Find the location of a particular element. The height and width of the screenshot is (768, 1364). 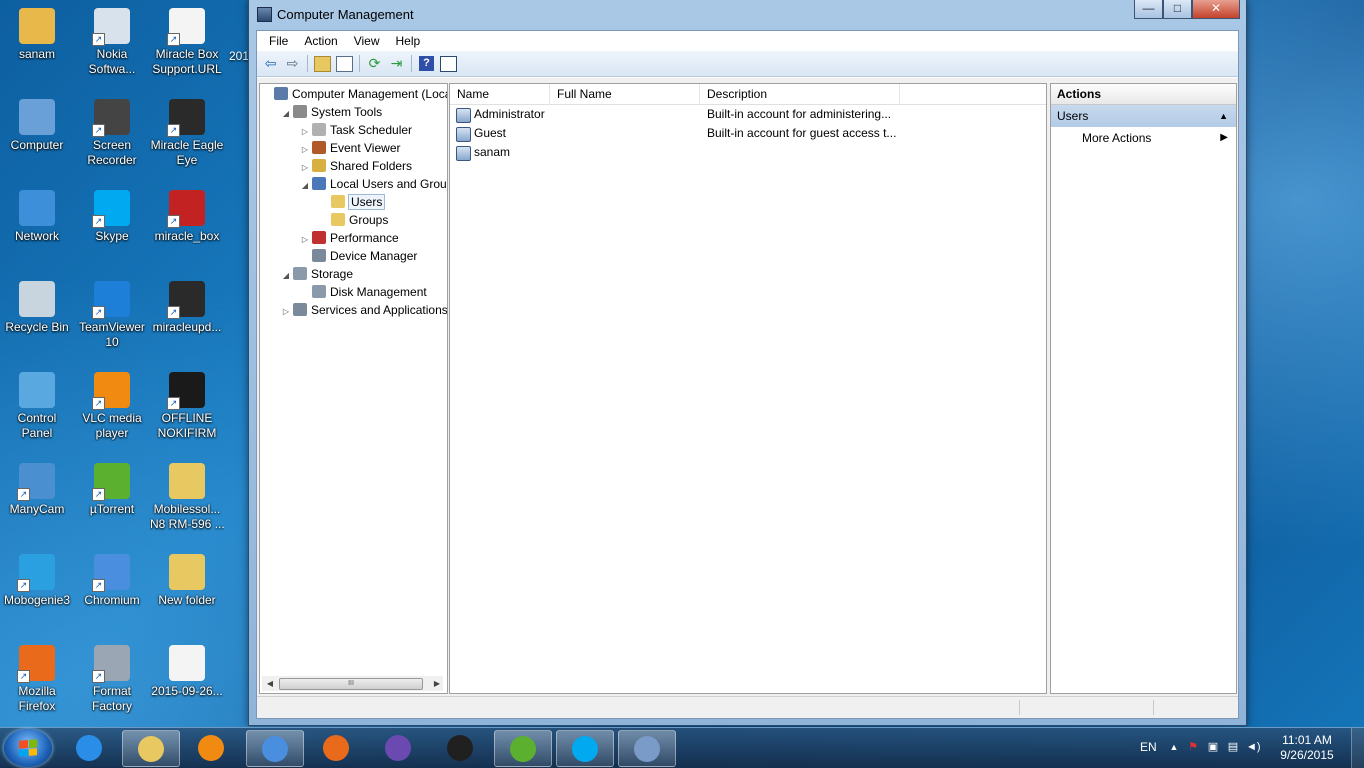

tree-horizontal-scrollbar: ◀ III ▶ is located at coordinates (352, 683).